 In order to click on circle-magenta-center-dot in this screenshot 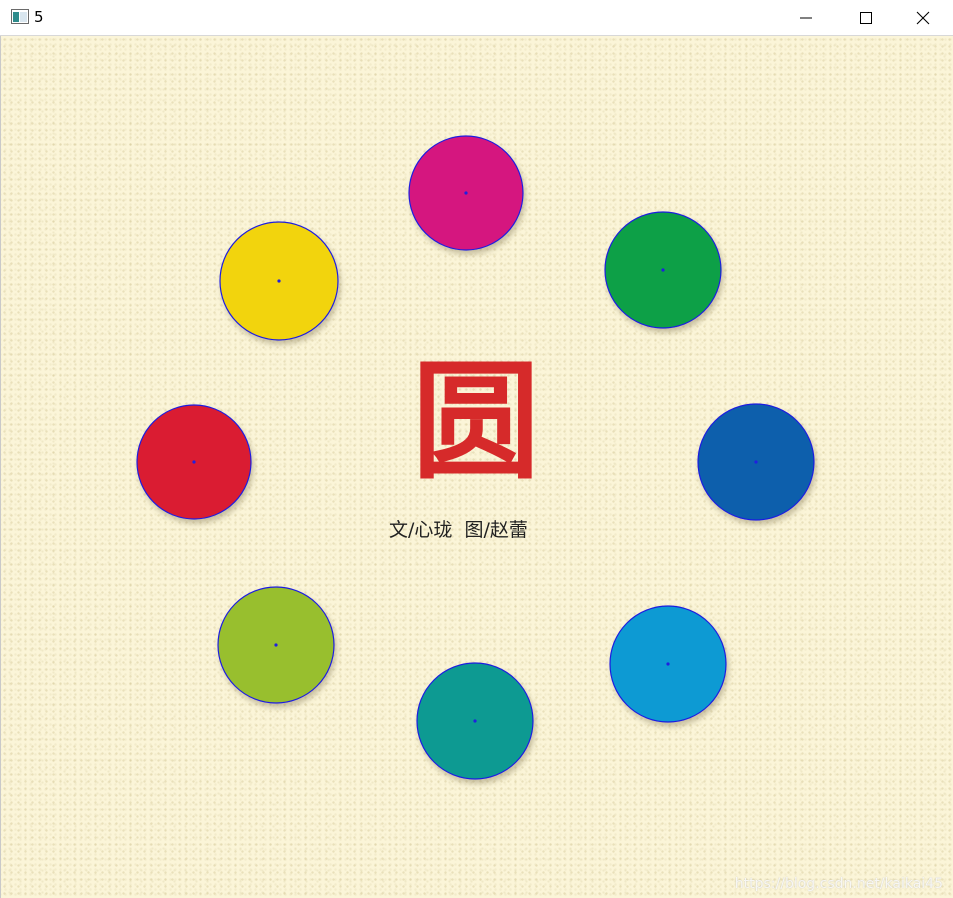, I will do `click(466, 193)`.